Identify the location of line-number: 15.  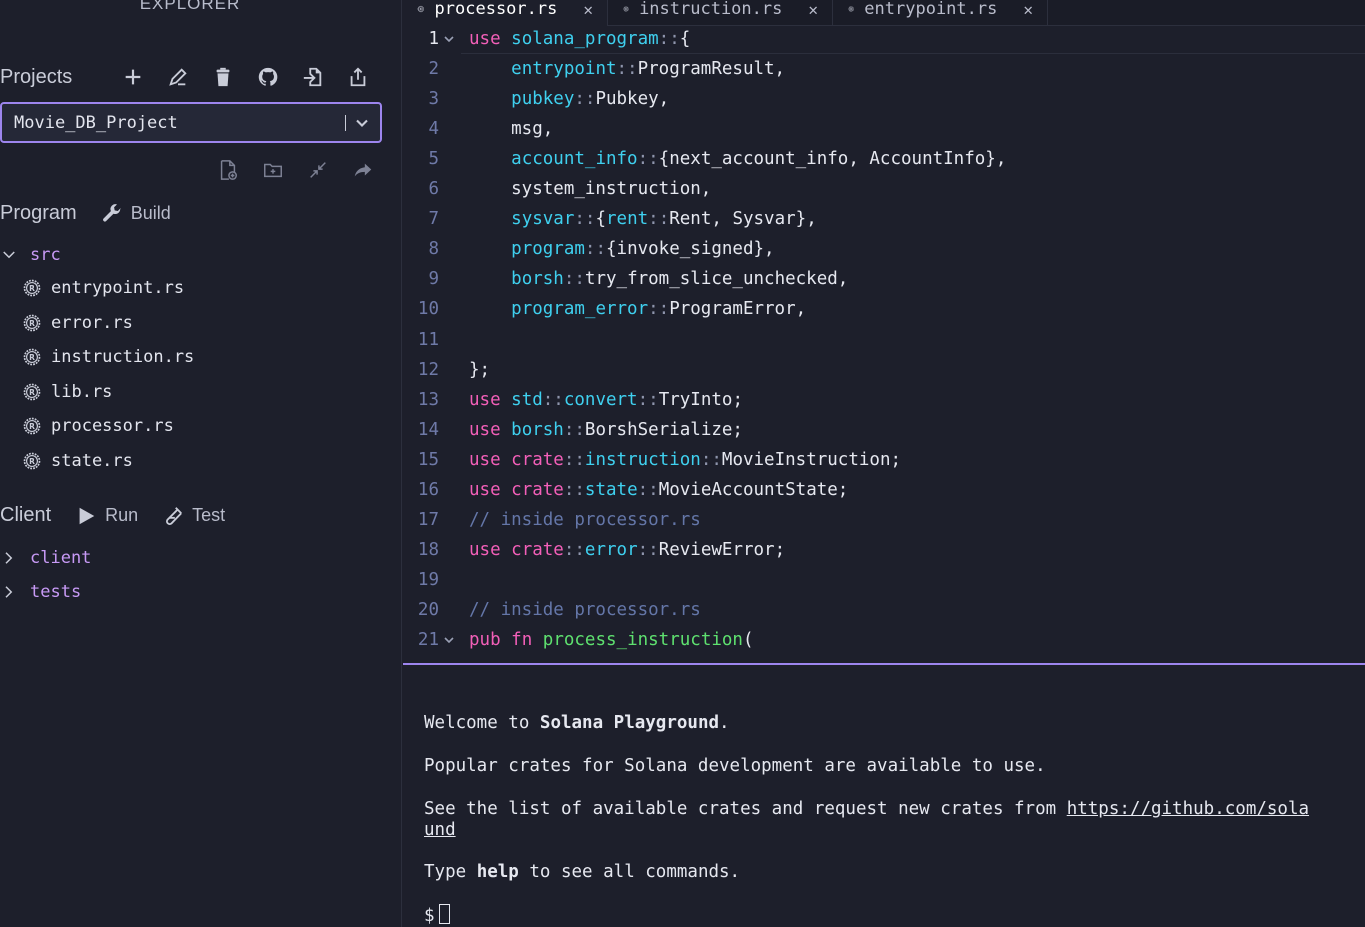
(428, 459).